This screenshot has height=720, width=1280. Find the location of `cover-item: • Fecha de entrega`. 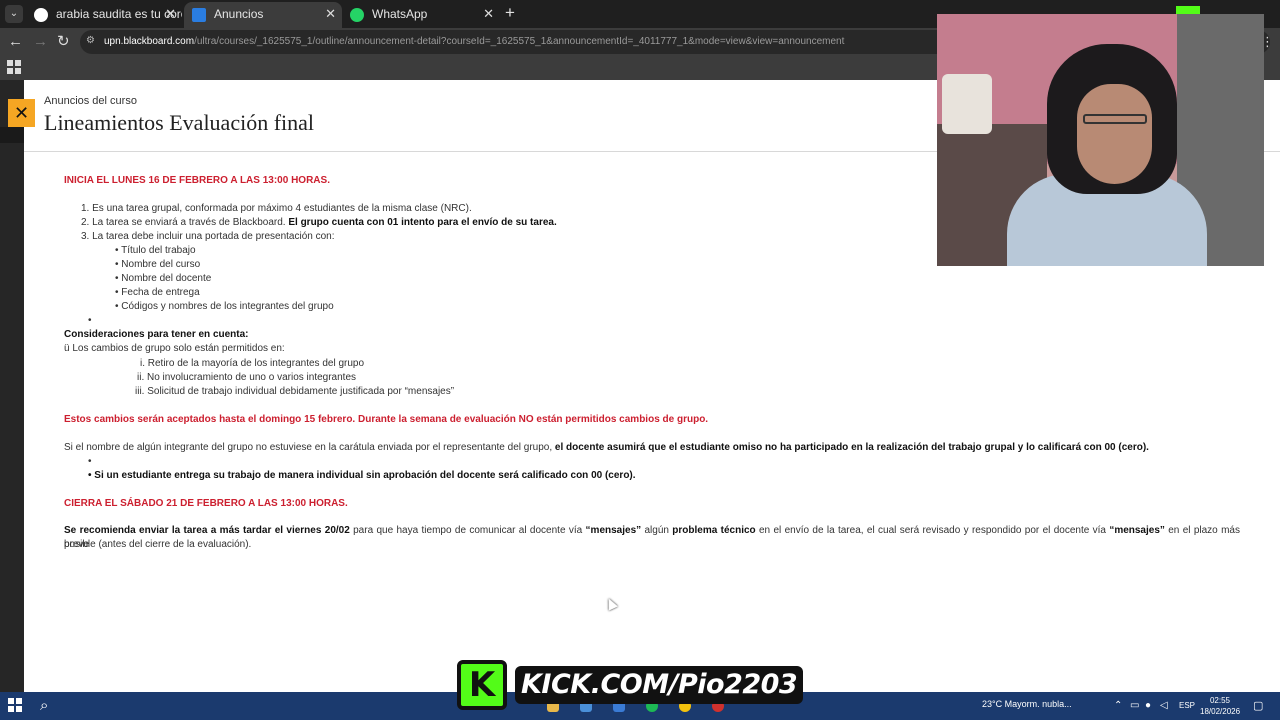

cover-item: • Fecha de entrega is located at coordinates (157, 292).